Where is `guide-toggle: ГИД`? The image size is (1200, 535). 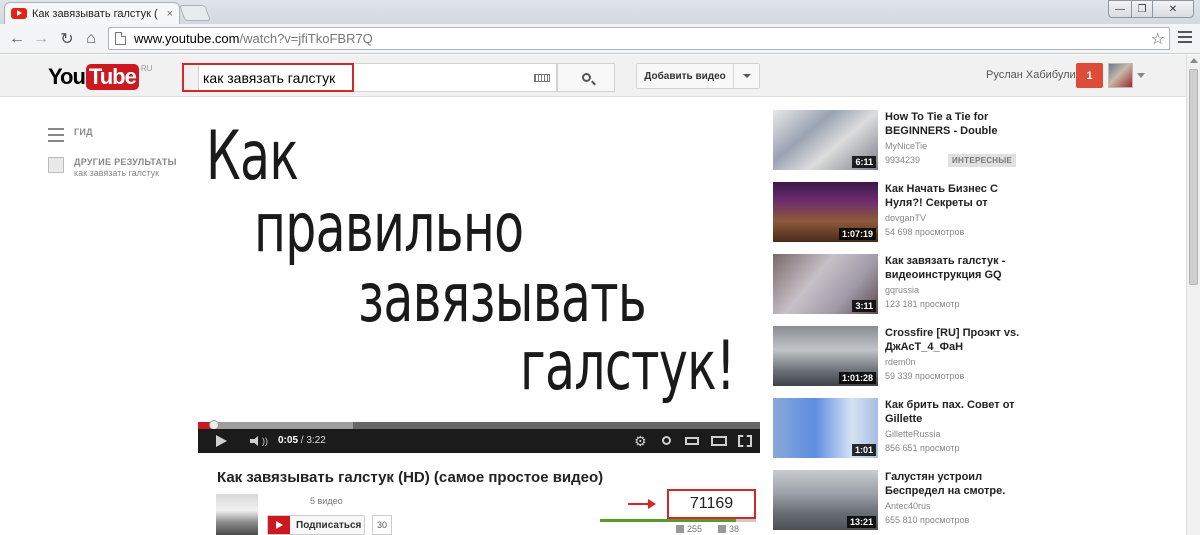
guide-toggle: ГИД is located at coordinates (70, 134).